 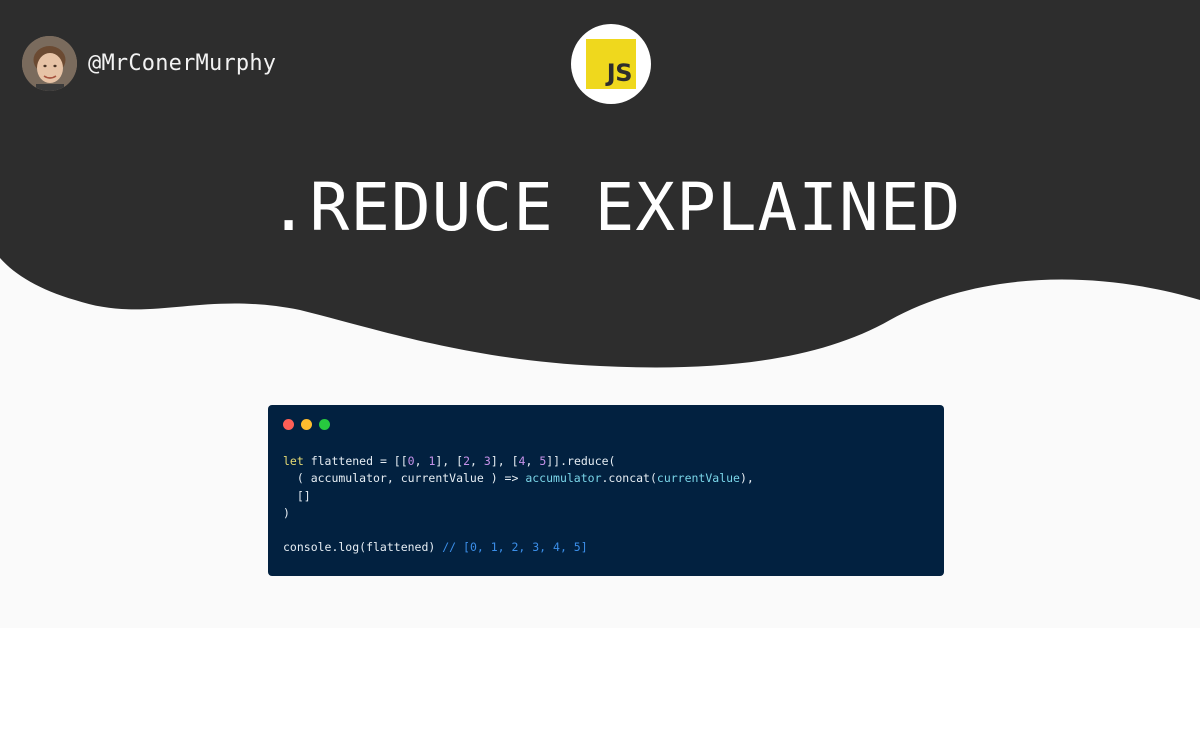 I want to click on javascript-logo-icon: JS, so click(x=611, y=64).